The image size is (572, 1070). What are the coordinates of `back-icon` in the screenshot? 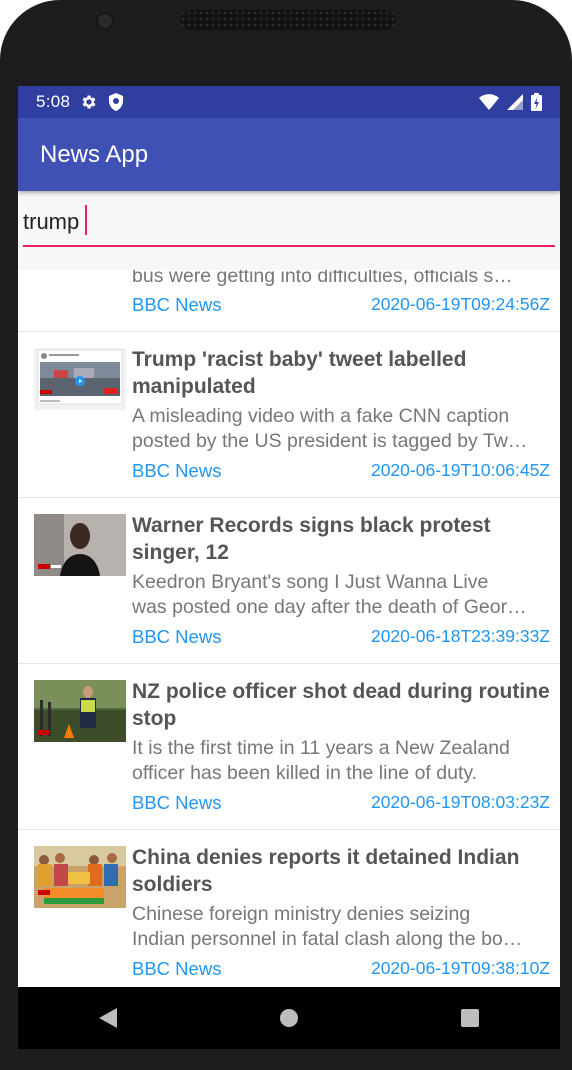 It's located at (108, 1018).